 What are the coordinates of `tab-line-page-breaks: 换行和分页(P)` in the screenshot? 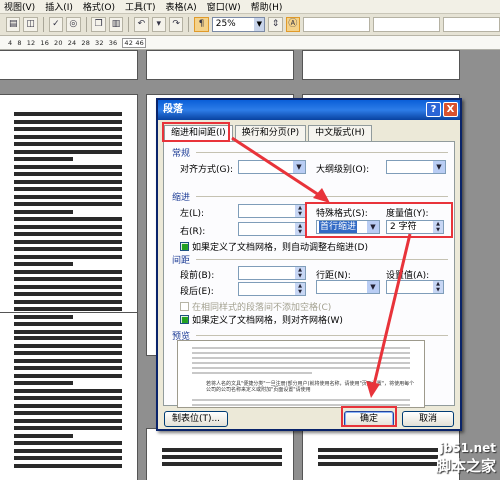 It's located at (270, 133).